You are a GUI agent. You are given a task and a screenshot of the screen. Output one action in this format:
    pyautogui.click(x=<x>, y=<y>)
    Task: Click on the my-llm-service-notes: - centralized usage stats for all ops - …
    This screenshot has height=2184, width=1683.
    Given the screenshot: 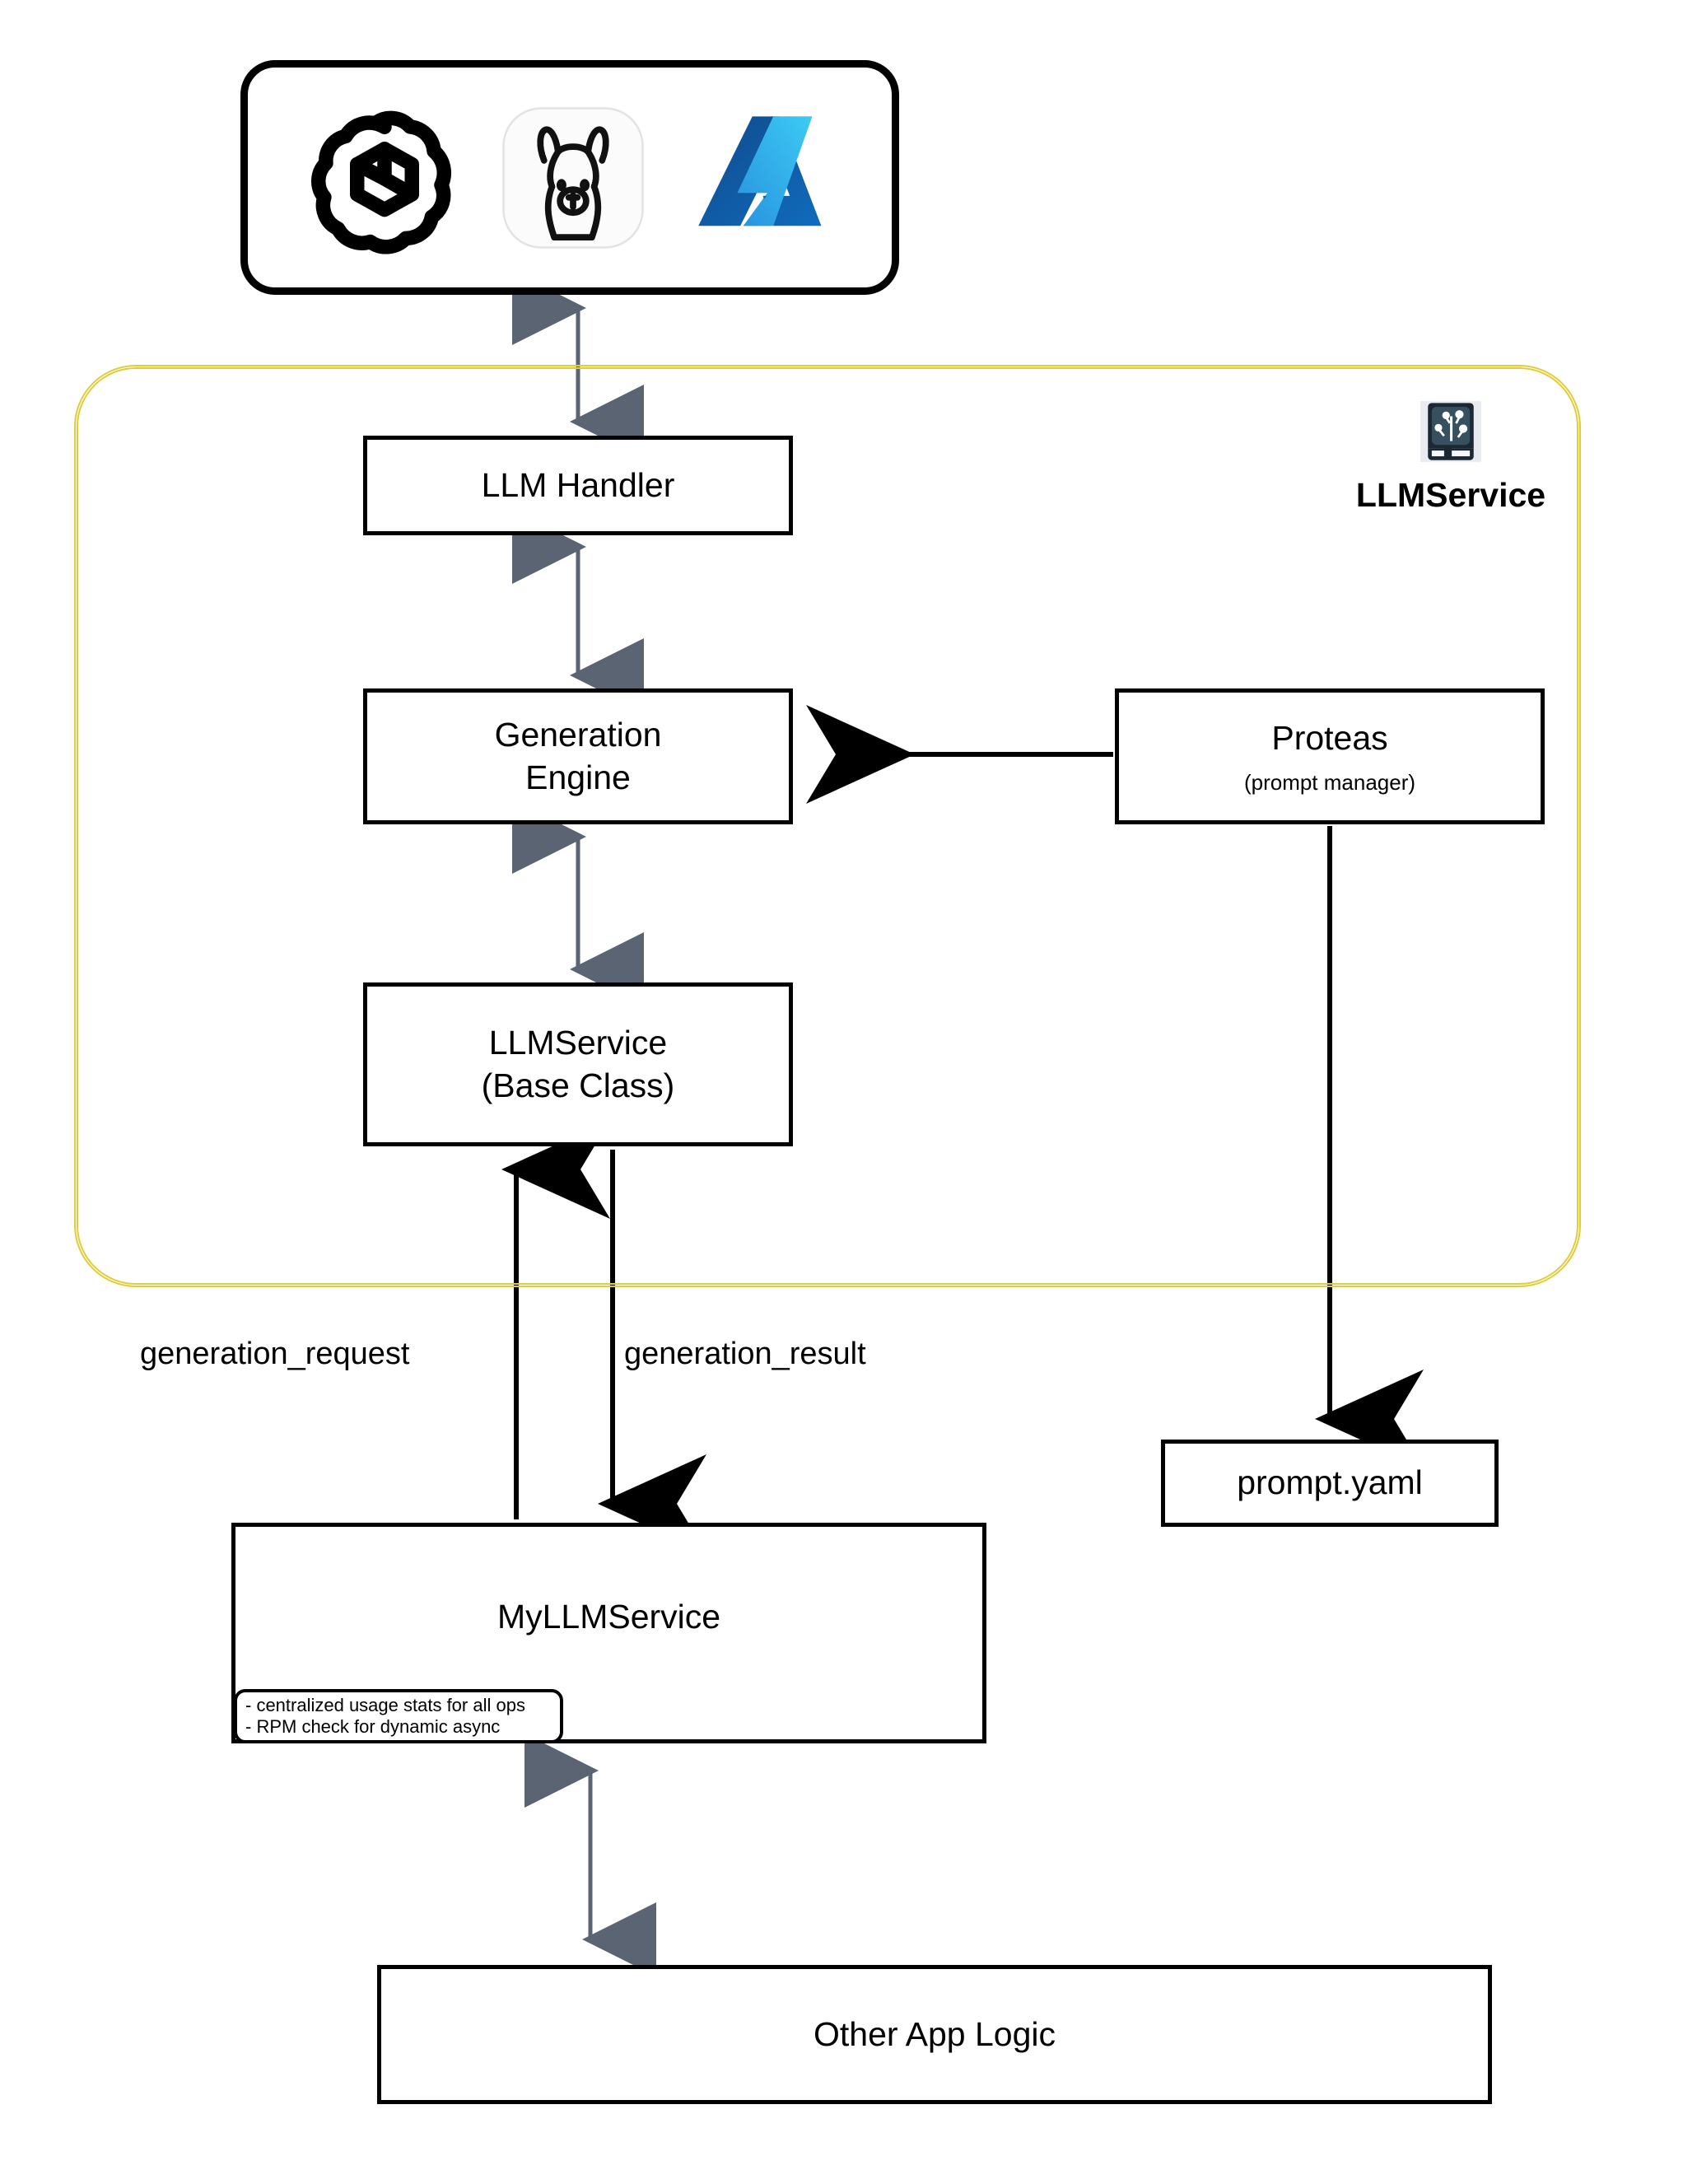 What is the action you would take?
    pyautogui.click(x=398, y=1716)
    